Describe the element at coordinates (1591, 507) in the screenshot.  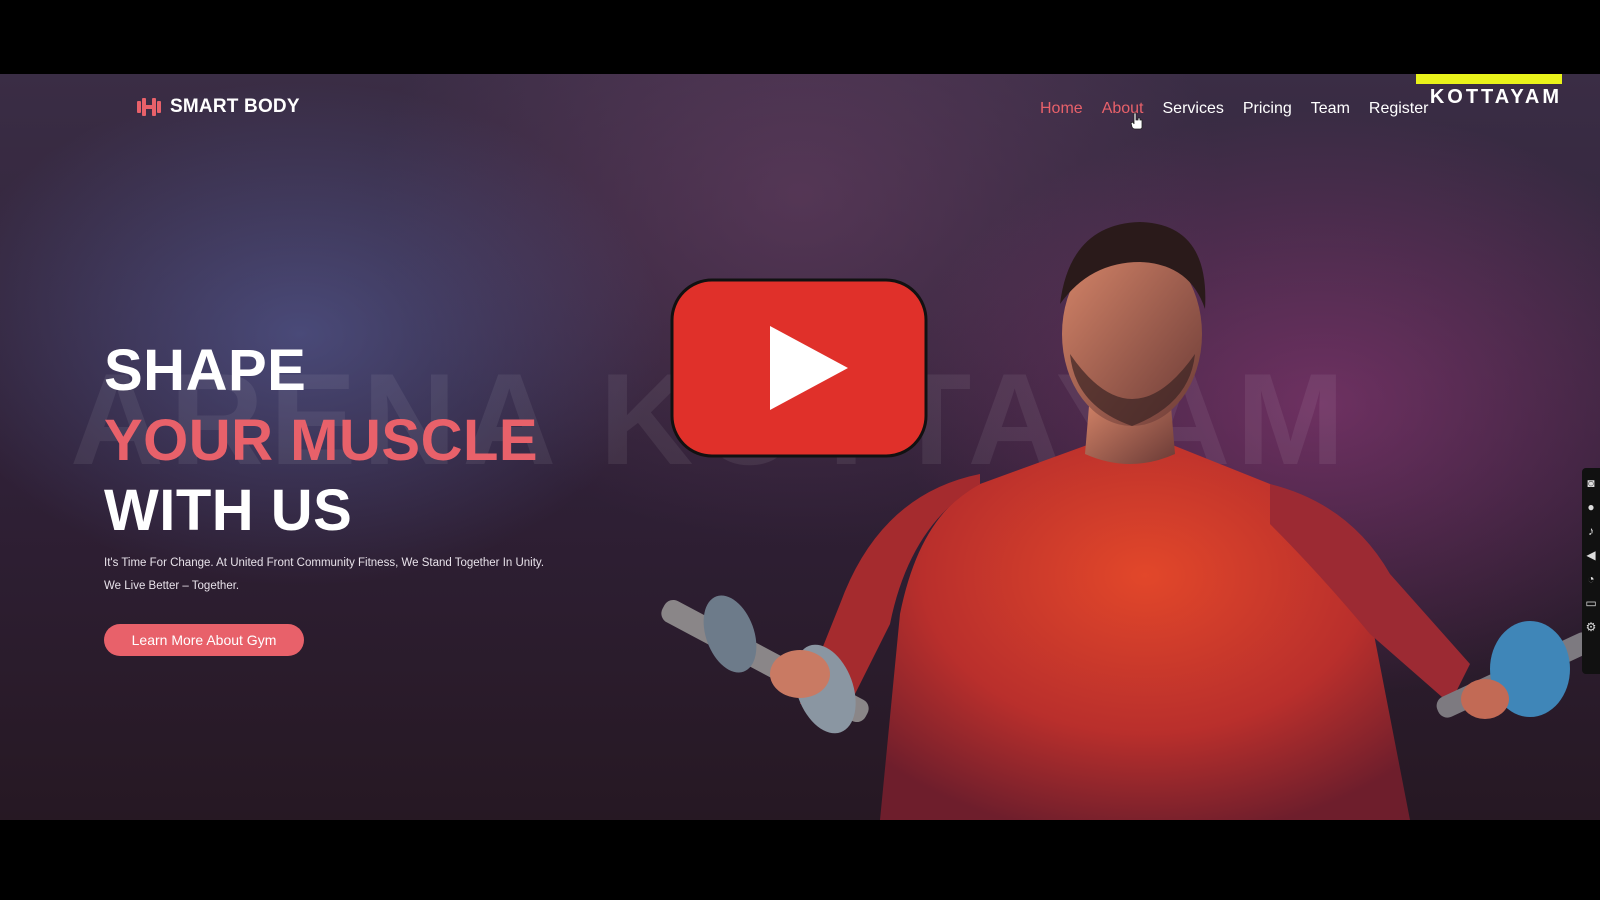
I see `record-icon: ●` at that location.